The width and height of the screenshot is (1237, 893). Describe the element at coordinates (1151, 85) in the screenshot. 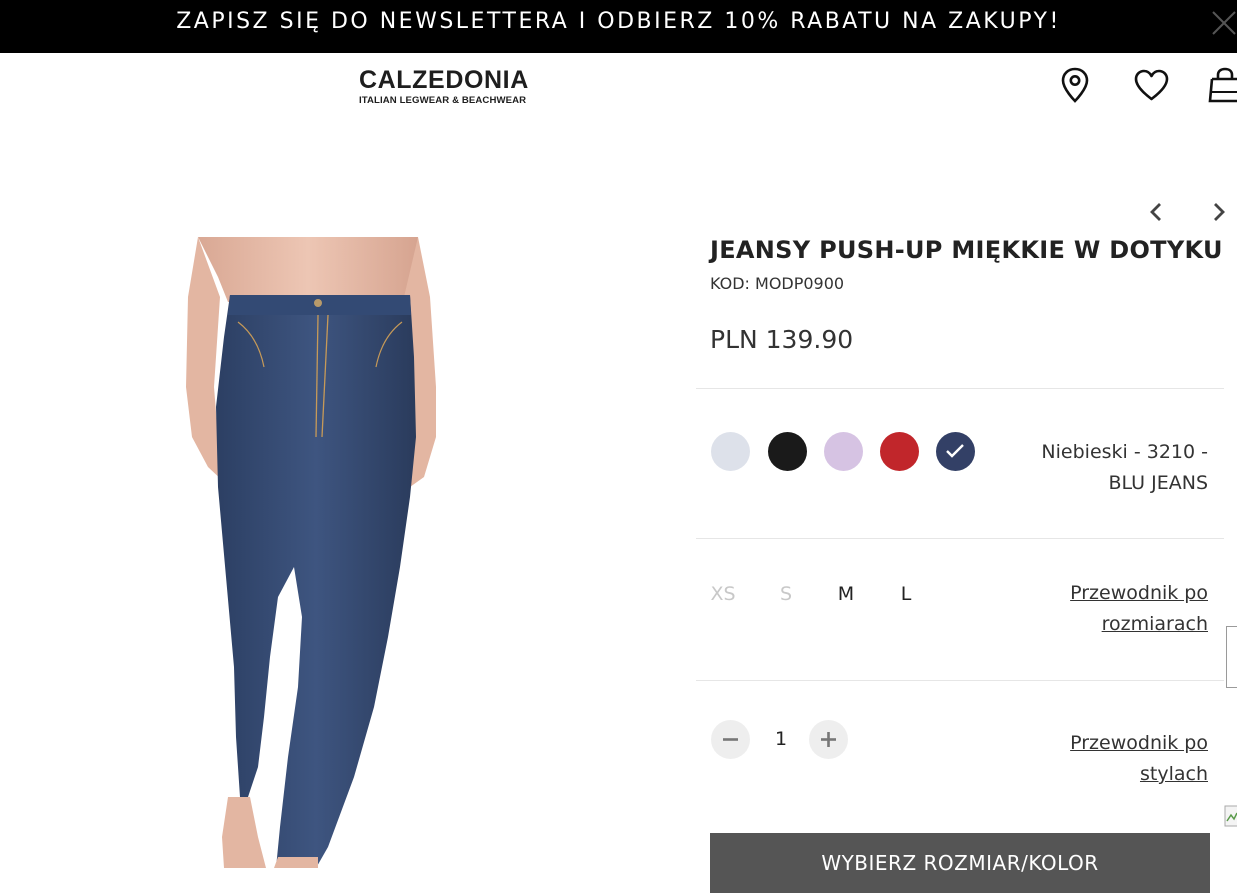

I see `heart-icon` at that location.